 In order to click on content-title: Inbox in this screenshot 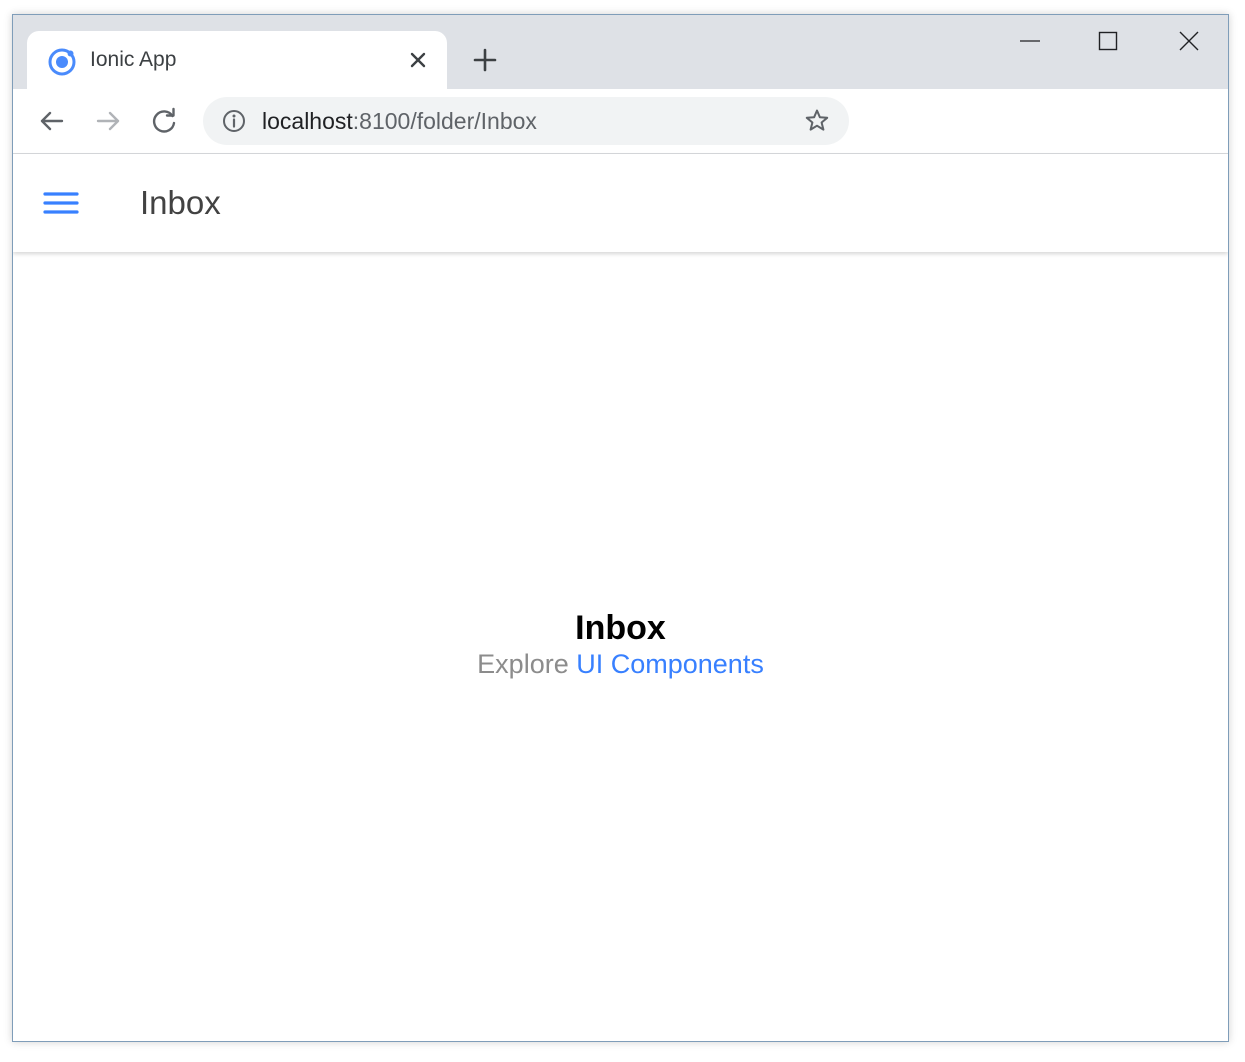, I will do `click(620, 628)`.